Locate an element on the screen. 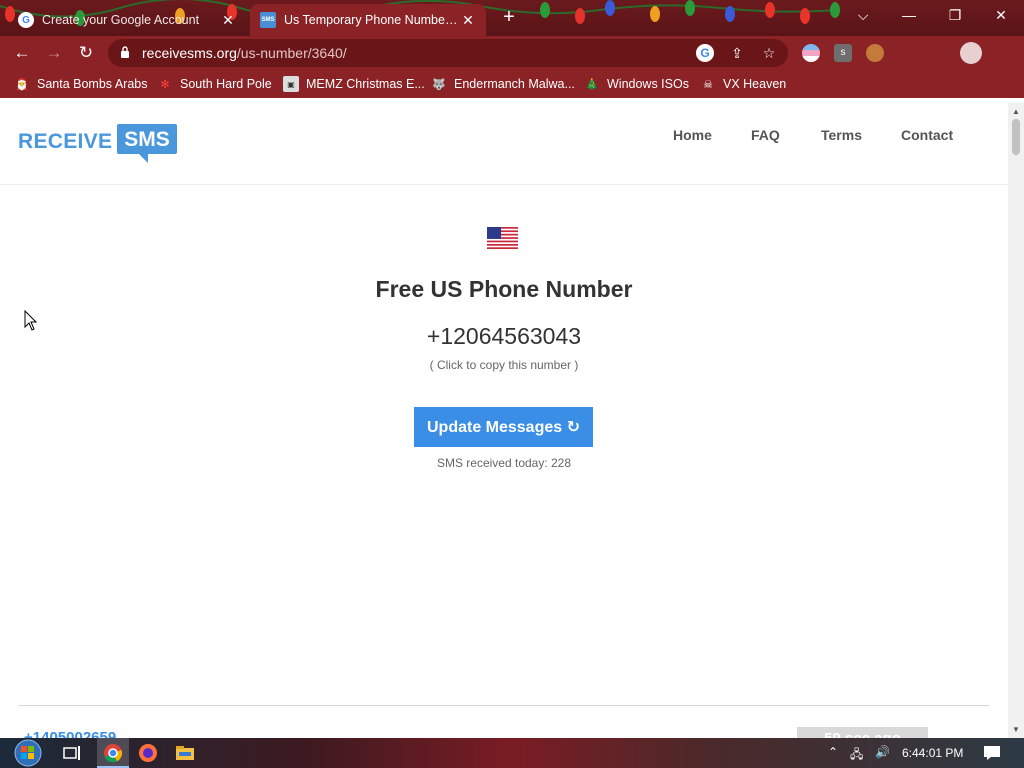  extension-avatar-icon is located at coordinates (875, 53).